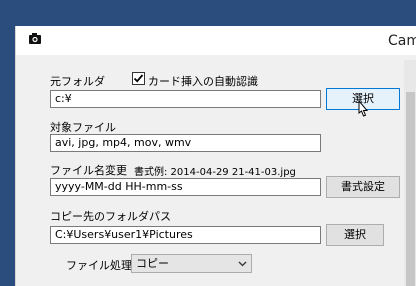 This screenshot has height=286, width=416. What do you see at coordinates (110, 216) in the screenshot?
I see `copy-dest-label: コピー先のフォルダパス` at bounding box center [110, 216].